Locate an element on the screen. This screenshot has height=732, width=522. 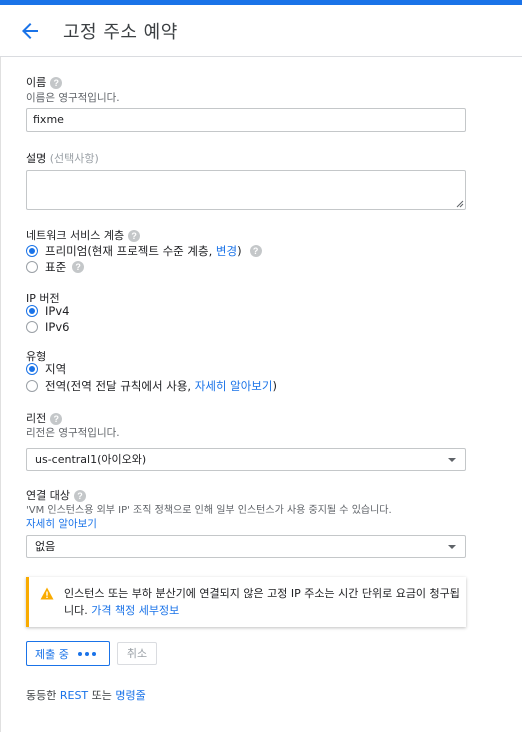
page-header: 고정 주소 예약 is located at coordinates (261, 31).